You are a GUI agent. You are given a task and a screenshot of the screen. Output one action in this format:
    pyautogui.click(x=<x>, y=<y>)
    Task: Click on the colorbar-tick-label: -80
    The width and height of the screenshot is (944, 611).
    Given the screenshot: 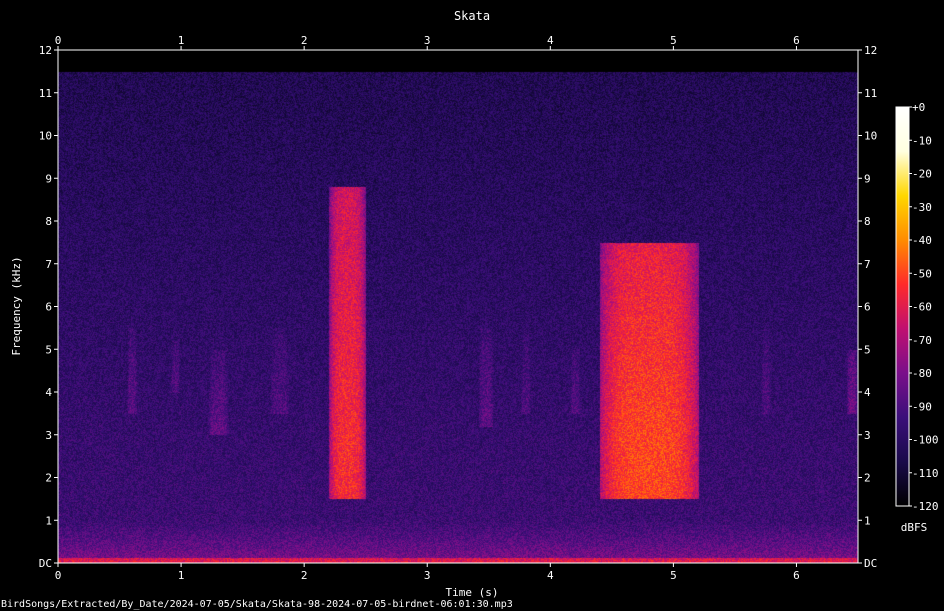 What is the action you would take?
    pyautogui.click(x=922, y=373)
    